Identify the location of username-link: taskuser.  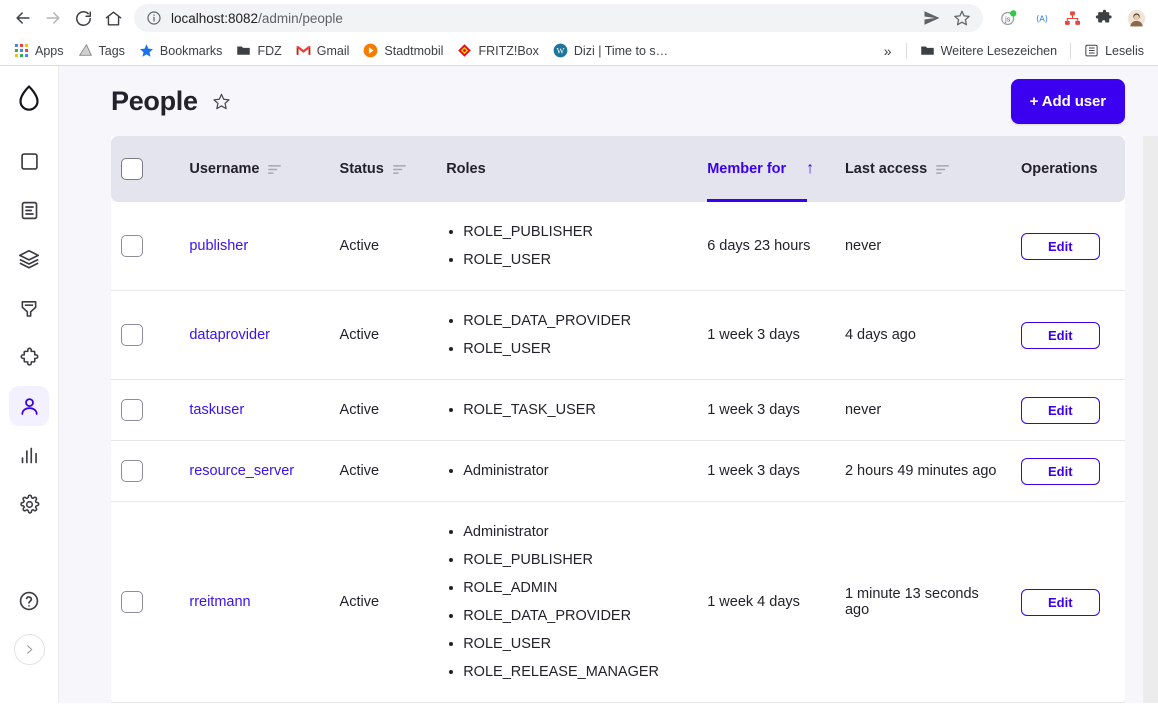
(216, 410).